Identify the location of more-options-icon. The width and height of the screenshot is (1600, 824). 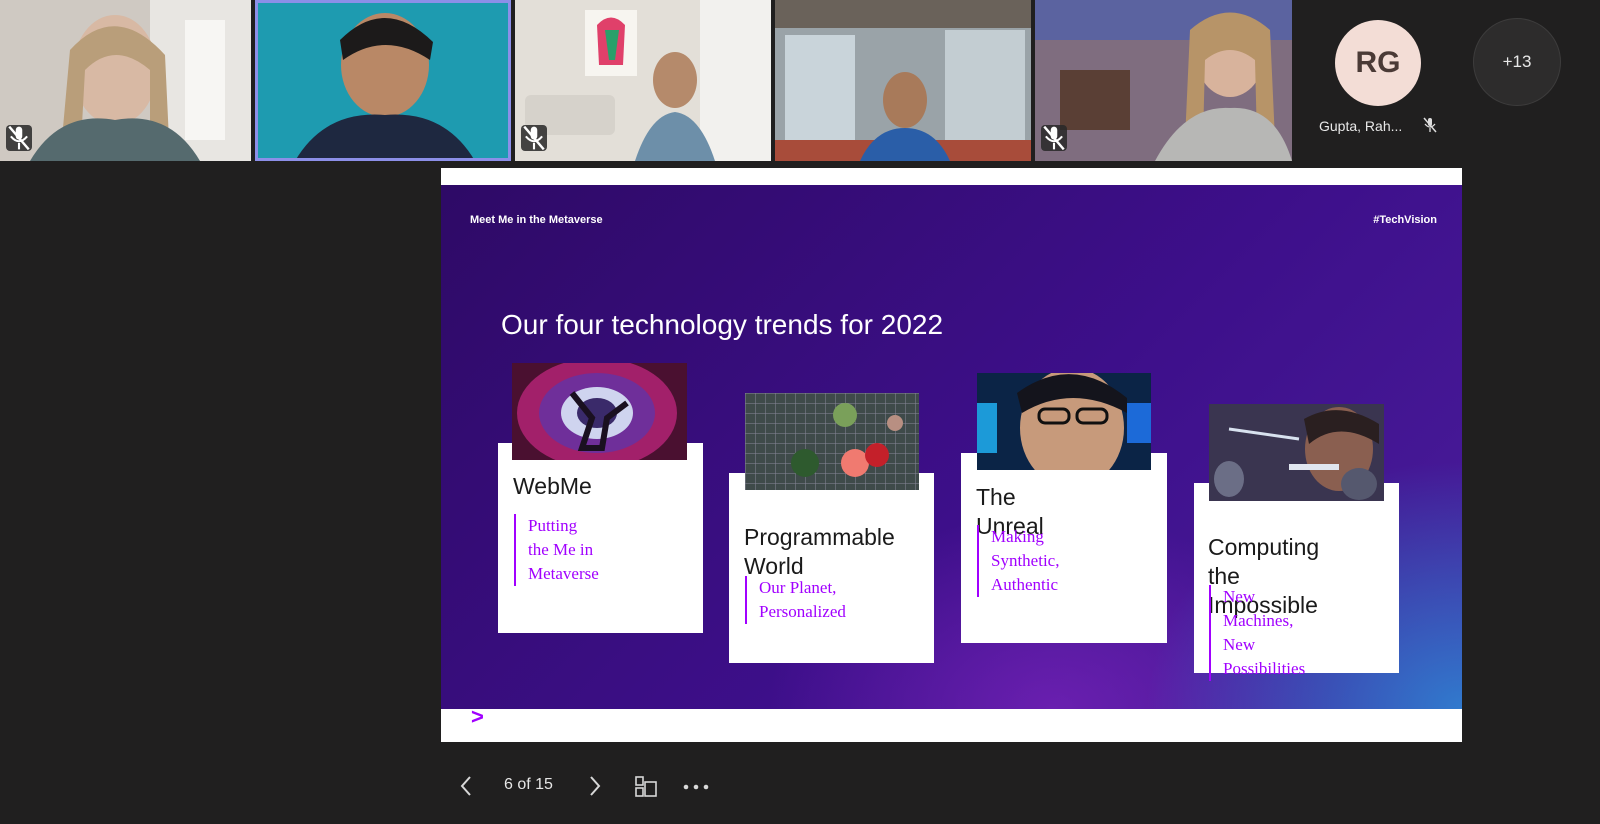
(696, 787).